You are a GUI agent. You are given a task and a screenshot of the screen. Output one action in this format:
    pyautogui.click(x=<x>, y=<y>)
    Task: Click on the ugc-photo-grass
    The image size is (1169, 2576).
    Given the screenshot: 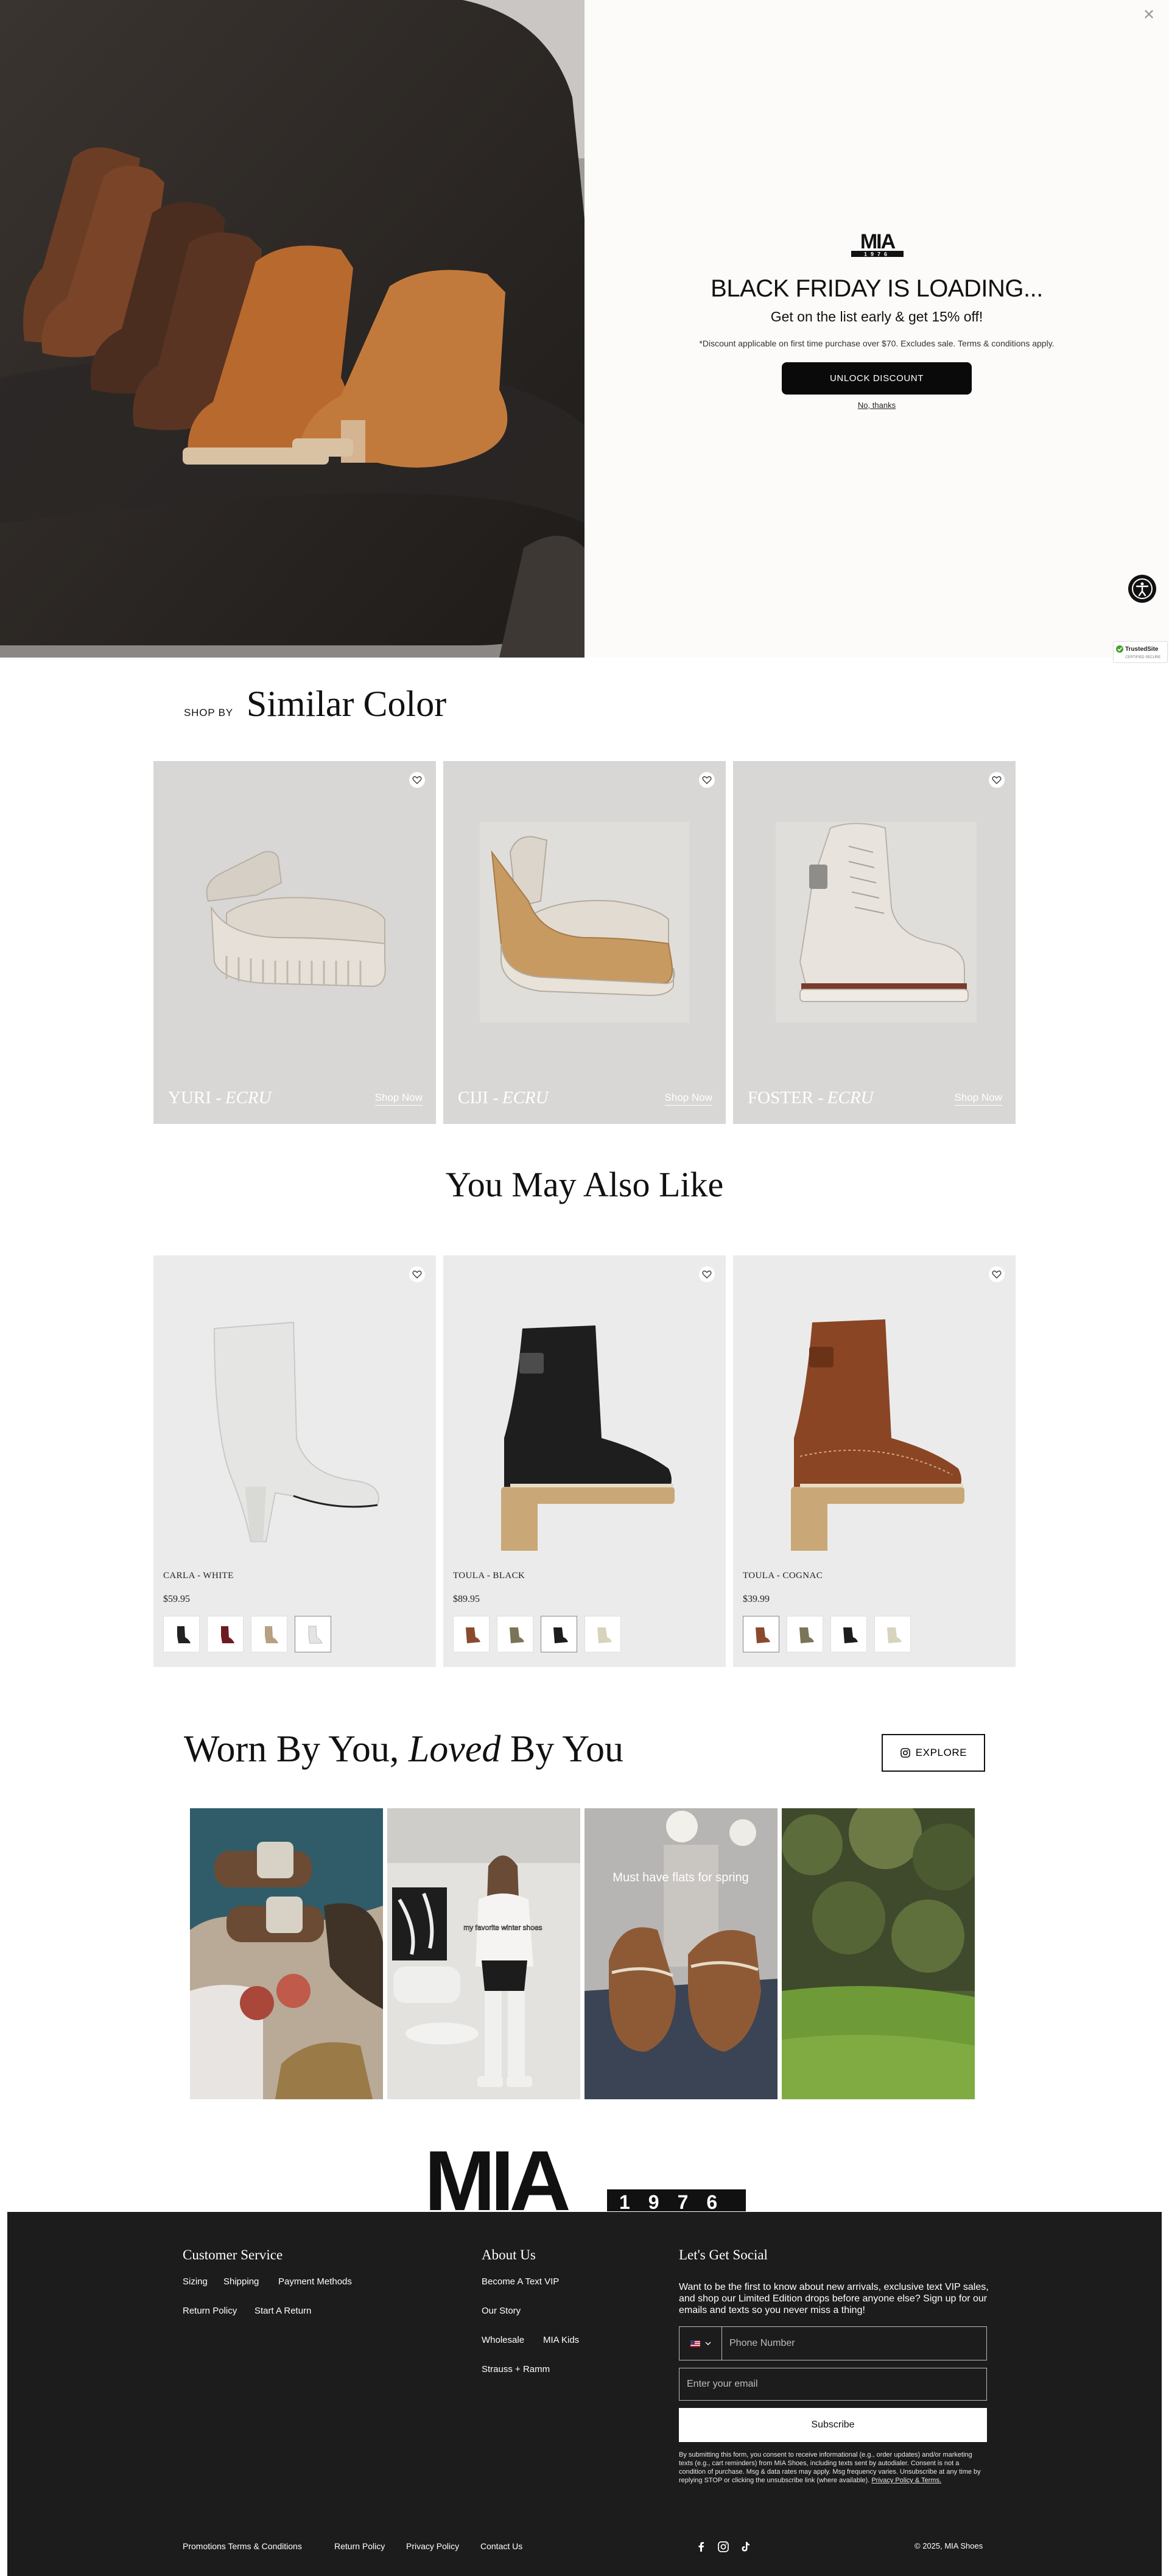 What is the action you would take?
    pyautogui.click(x=879, y=1953)
    